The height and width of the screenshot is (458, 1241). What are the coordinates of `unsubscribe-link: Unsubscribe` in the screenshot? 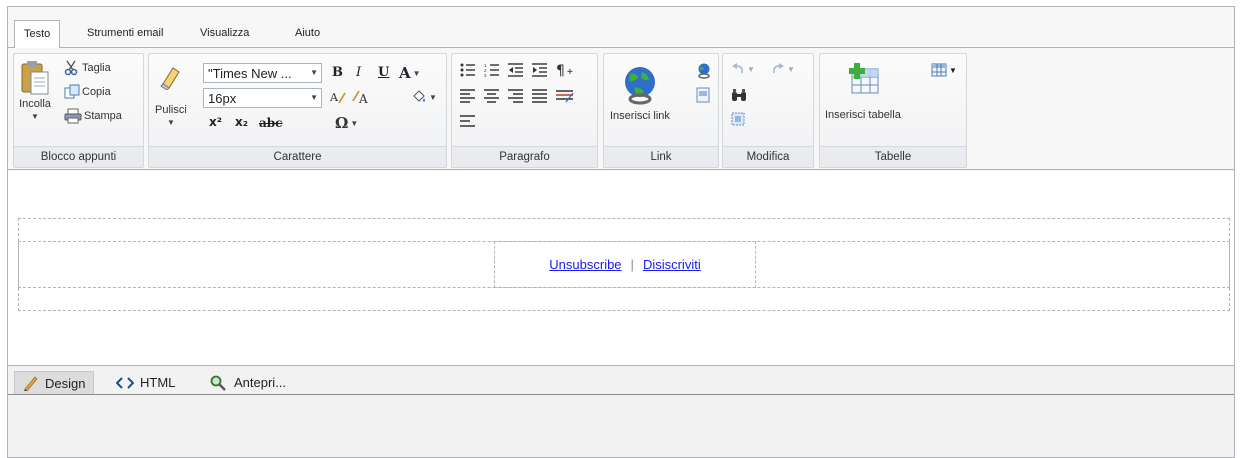 It's located at (585, 264).